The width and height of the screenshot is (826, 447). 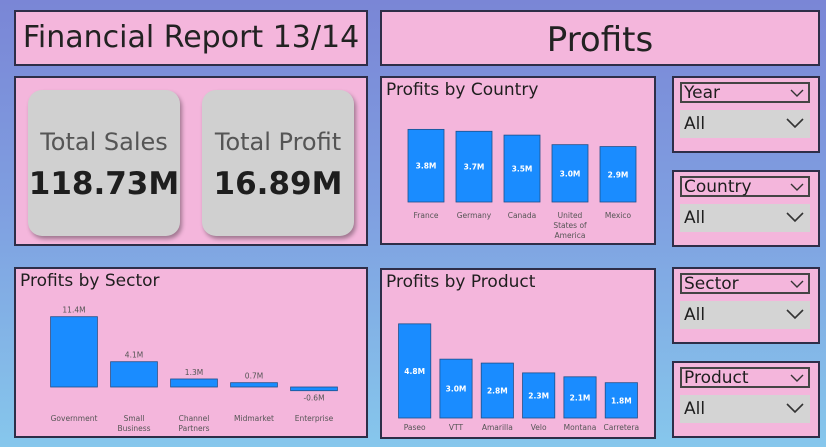 I want to click on bar-data-label: 3.7M, so click(x=474, y=167).